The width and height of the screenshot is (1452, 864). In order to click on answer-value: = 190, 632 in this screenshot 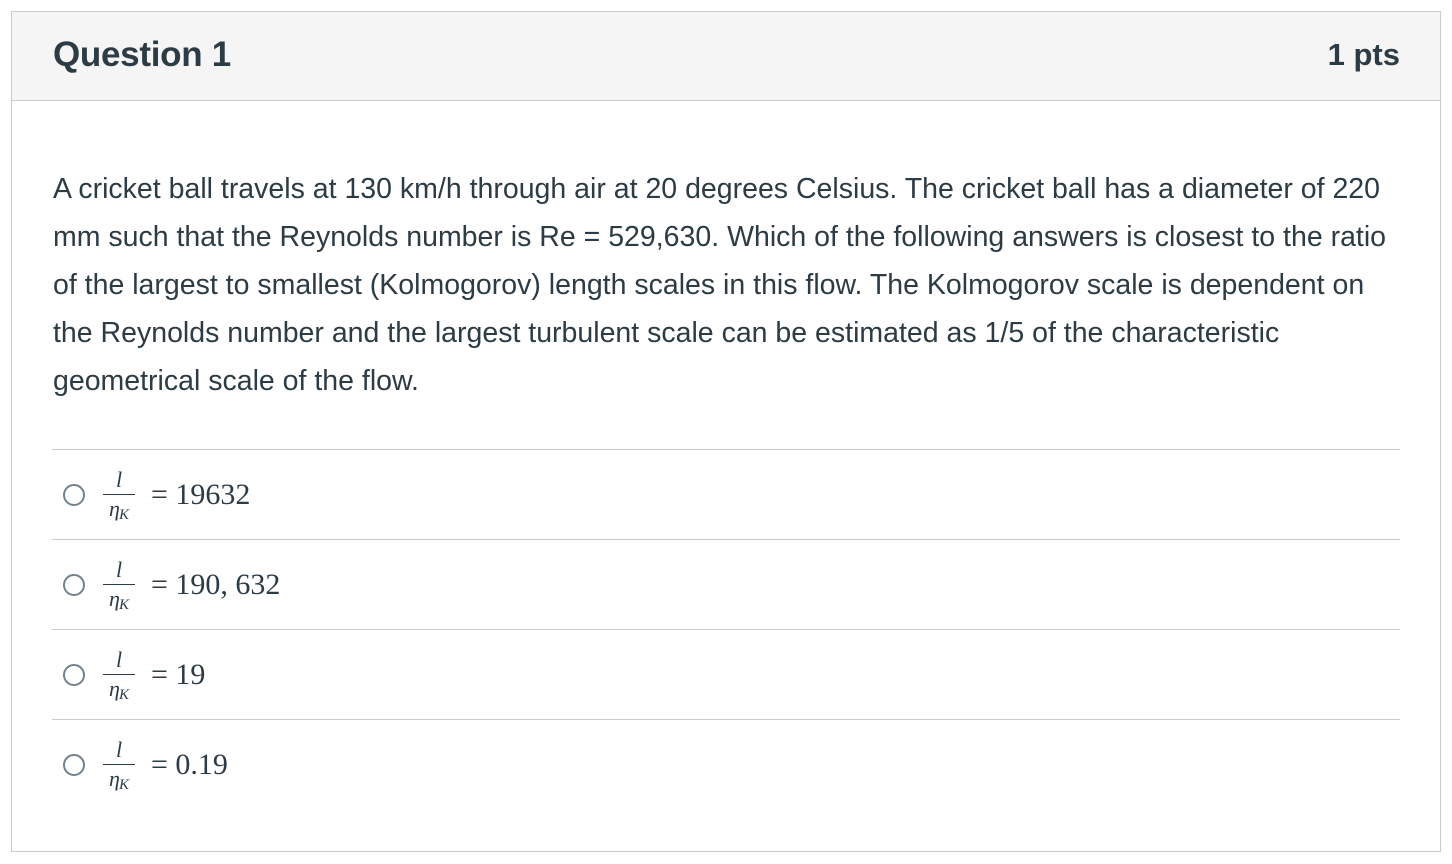, I will do `click(216, 584)`.